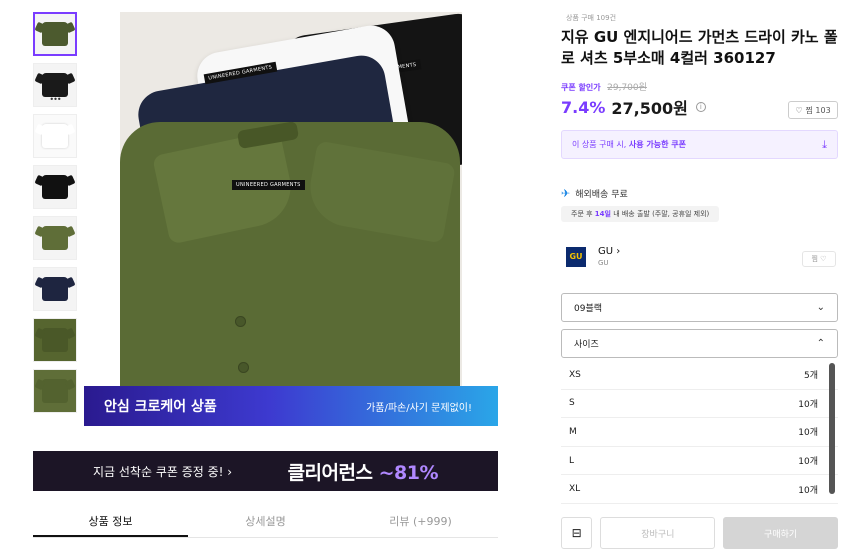 The width and height of the screenshot is (850, 554). Describe the element at coordinates (824, 145) in the screenshot. I see `download-icon: ⤓` at that location.